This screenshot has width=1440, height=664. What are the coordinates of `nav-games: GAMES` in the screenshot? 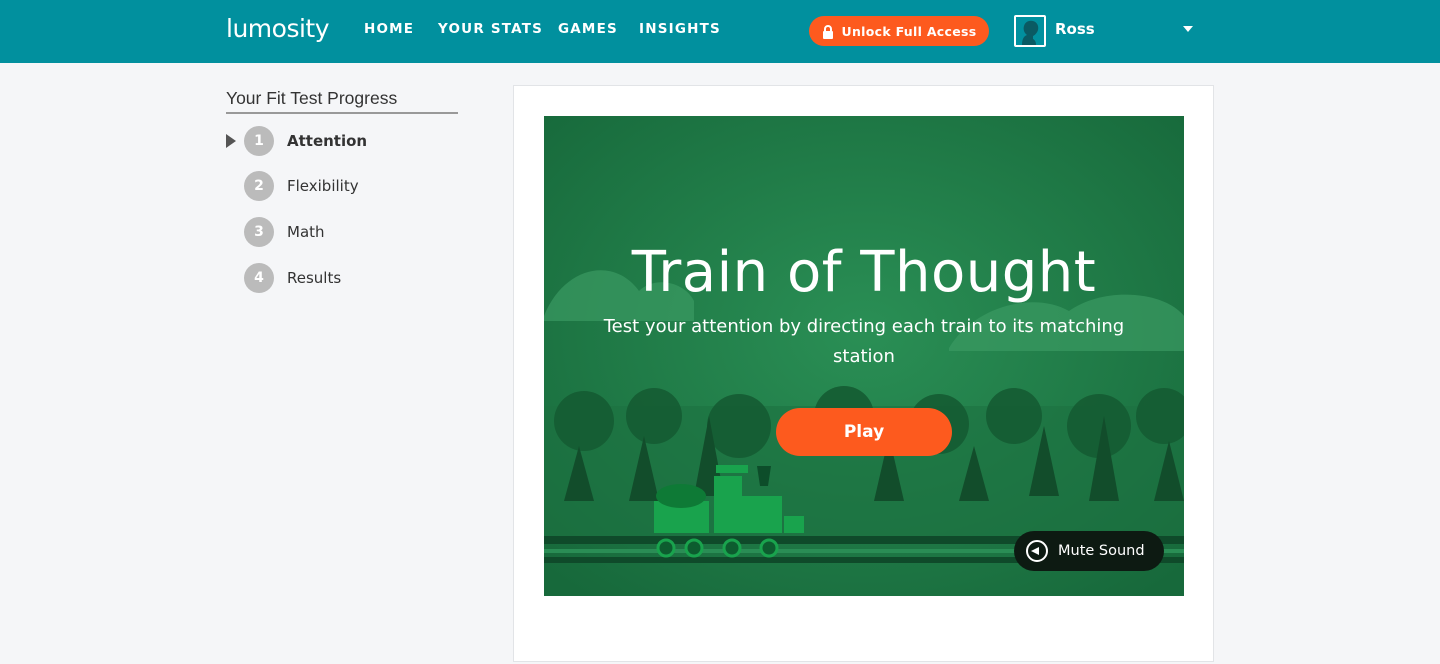 It's located at (588, 29).